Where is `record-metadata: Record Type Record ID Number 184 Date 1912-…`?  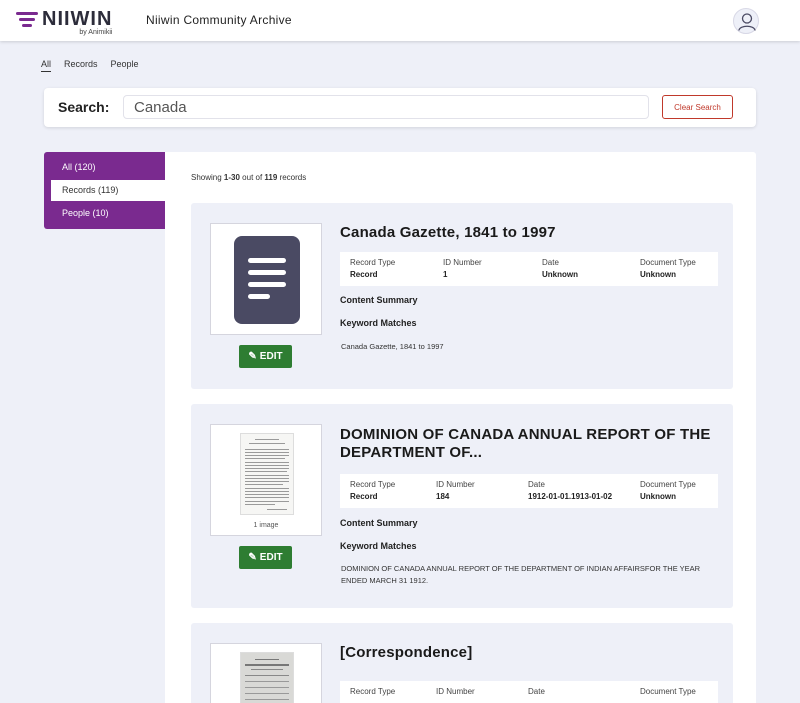 record-metadata: Record Type Record ID Number 184 Date 1912-… is located at coordinates (529, 491).